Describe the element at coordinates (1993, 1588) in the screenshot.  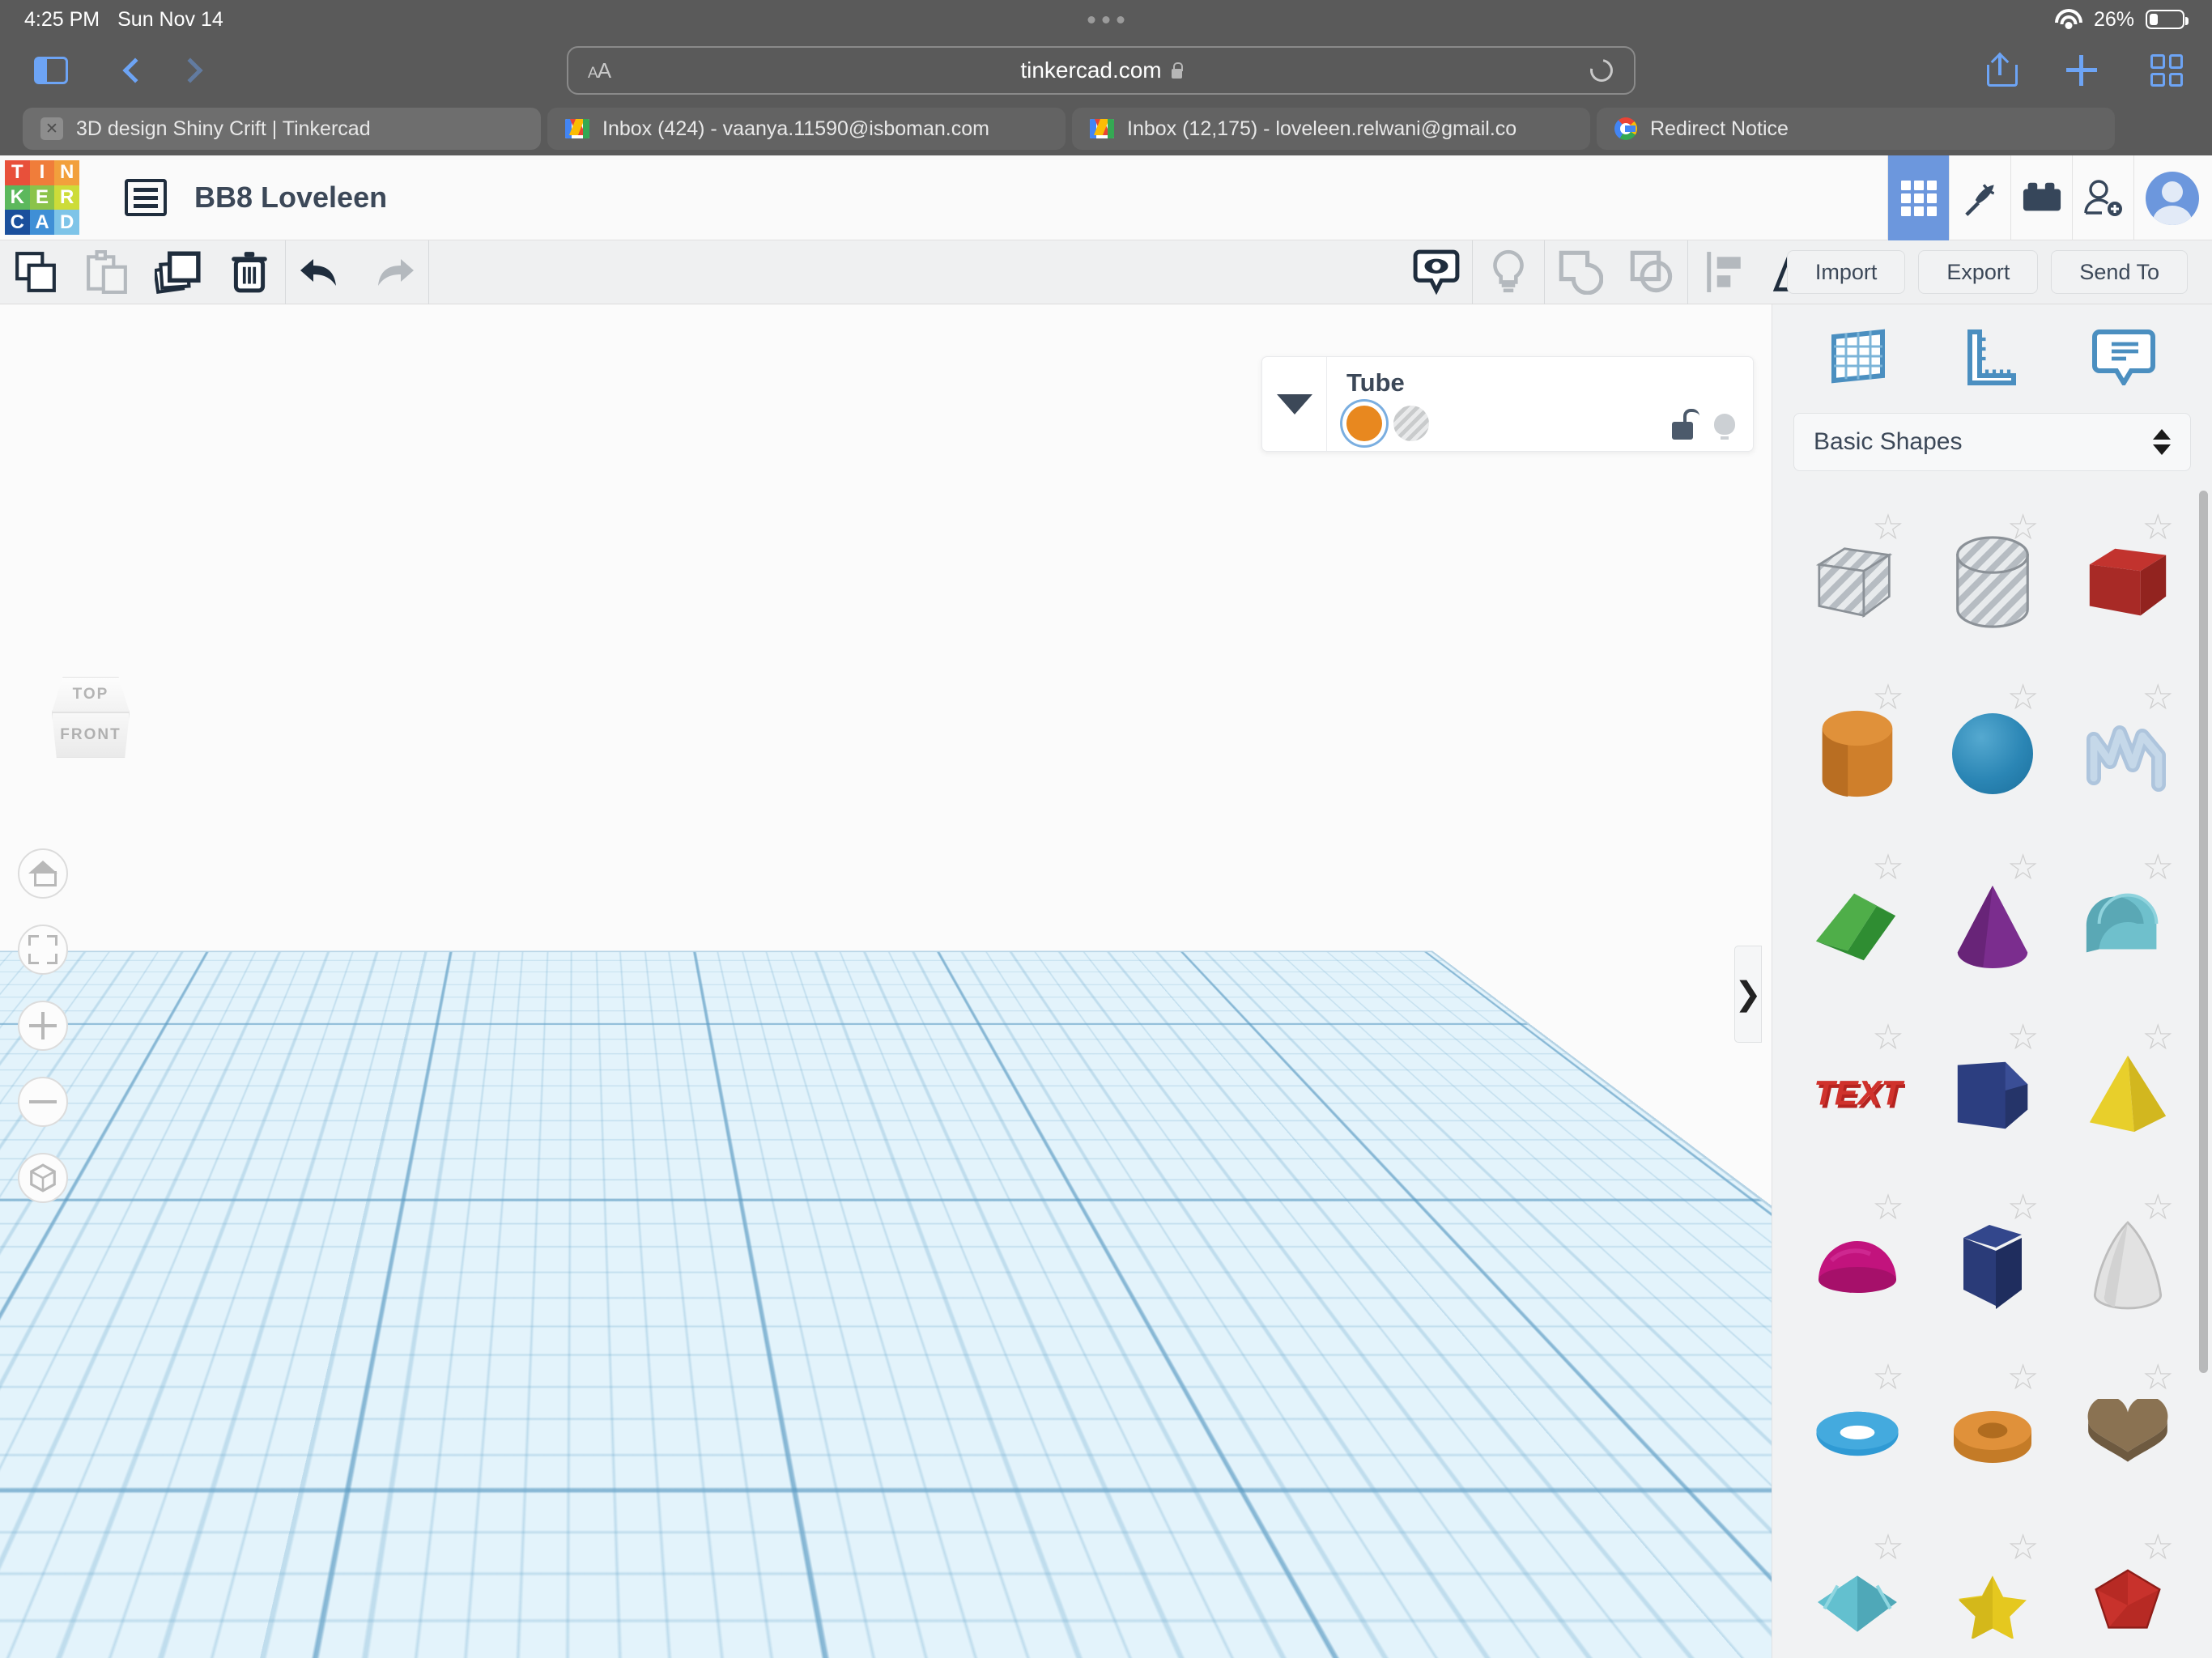
I see `shape-star: ☆` at that location.